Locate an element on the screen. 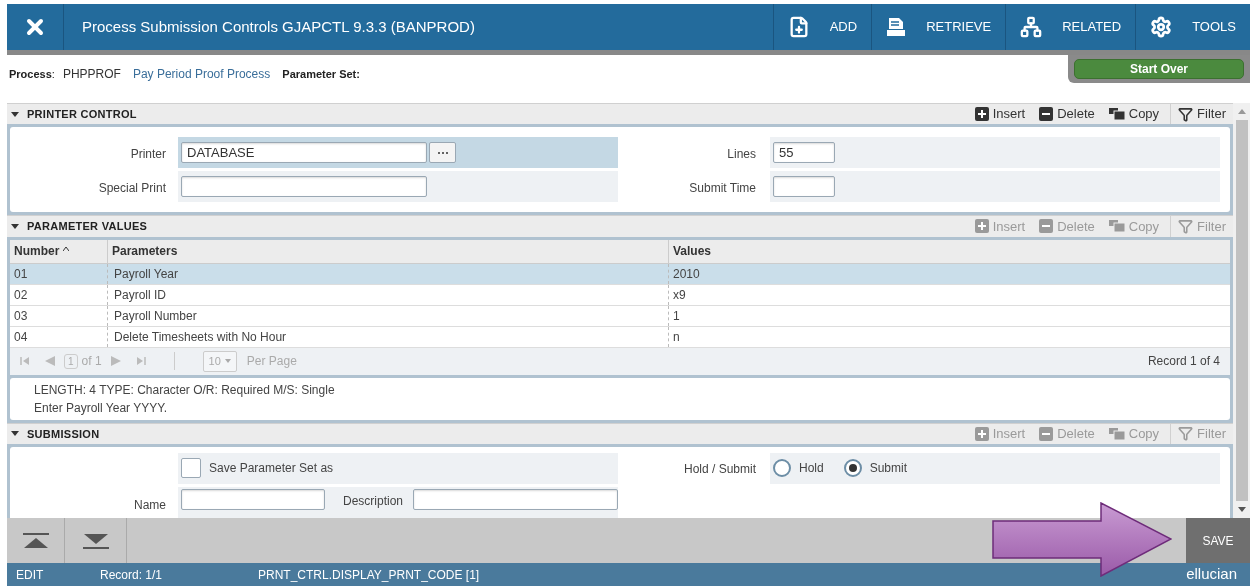 The height and width of the screenshot is (586, 1250). first-page-icon is located at coordinates (25, 361).